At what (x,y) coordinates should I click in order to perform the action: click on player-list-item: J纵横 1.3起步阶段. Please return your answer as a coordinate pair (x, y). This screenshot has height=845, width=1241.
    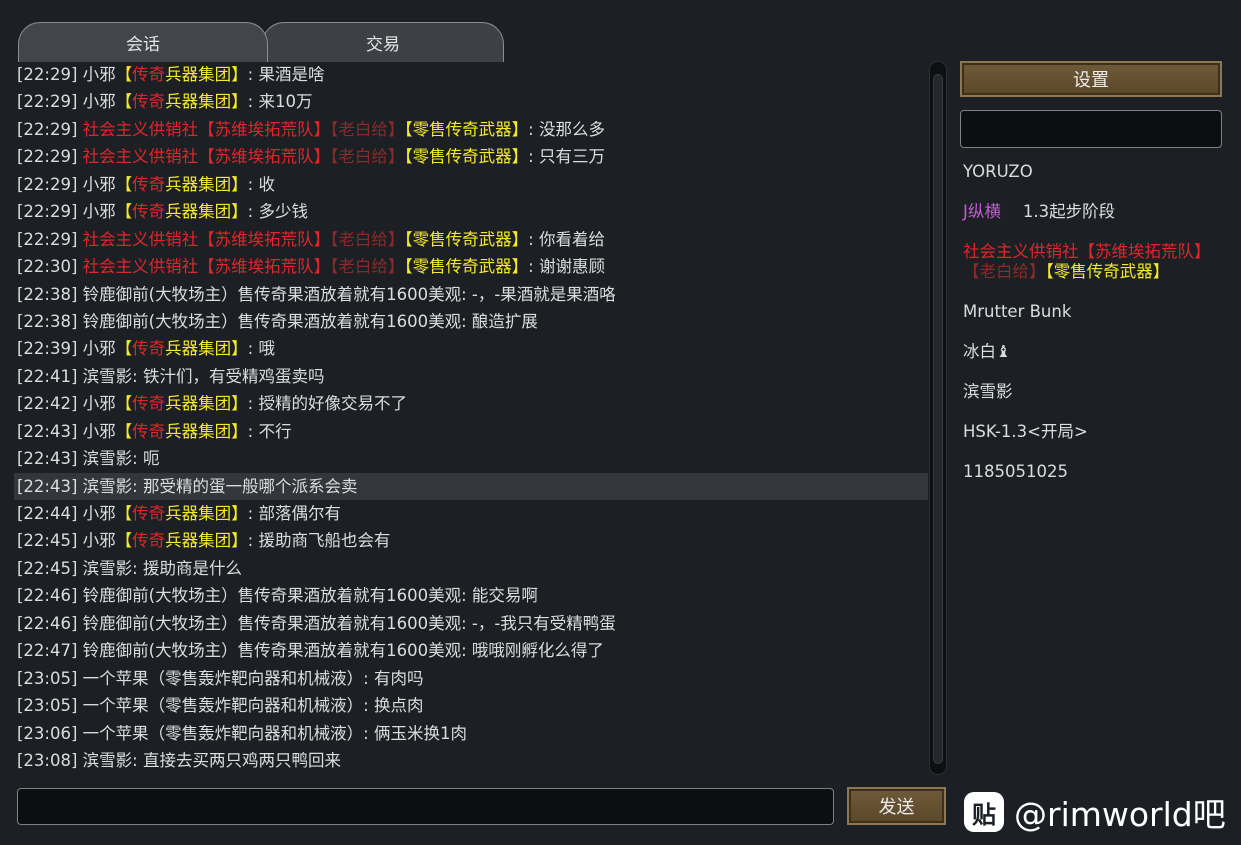
    Looking at the image, I should click on (1088, 212).